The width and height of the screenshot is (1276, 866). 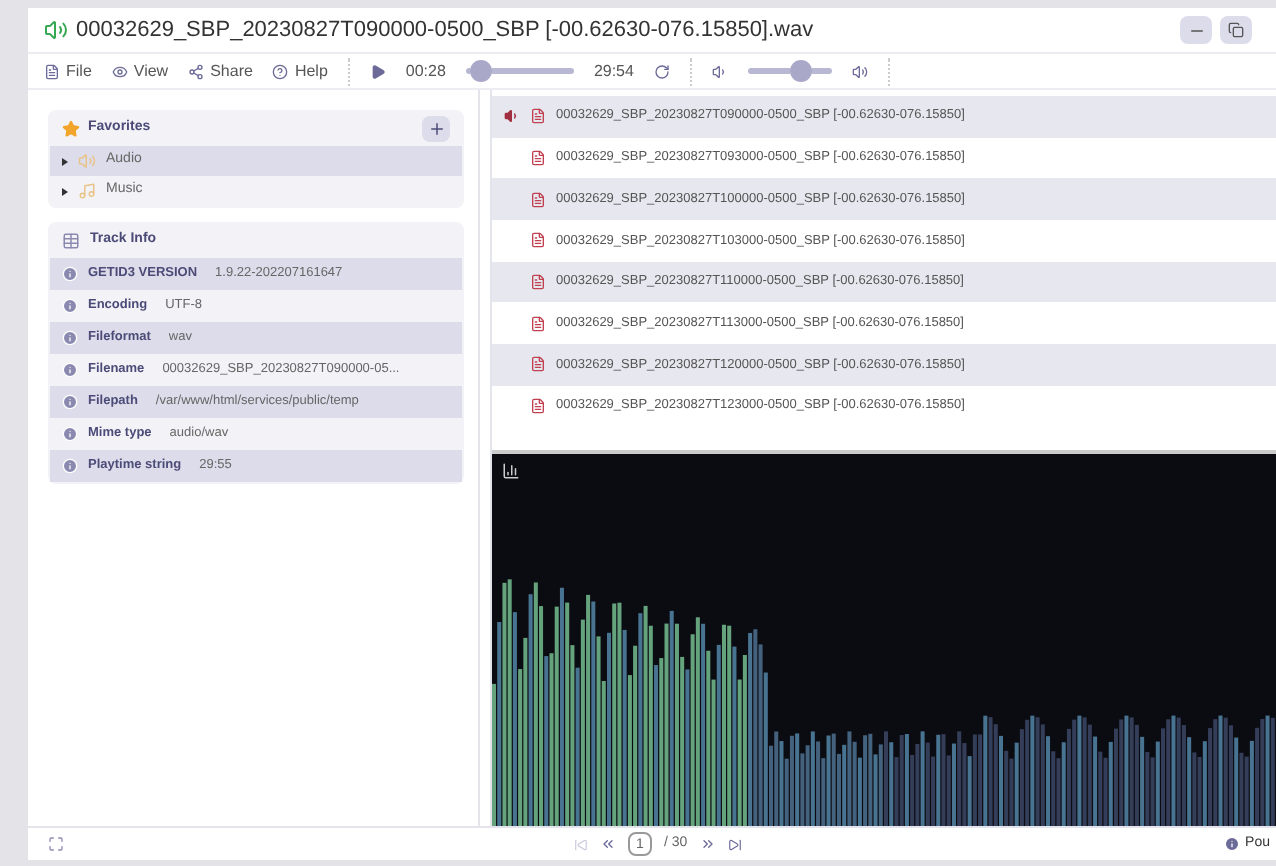 What do you see at coordinates (280, 71) in the screenshot?
I see `help-icon` at bounding box center [280, 71].